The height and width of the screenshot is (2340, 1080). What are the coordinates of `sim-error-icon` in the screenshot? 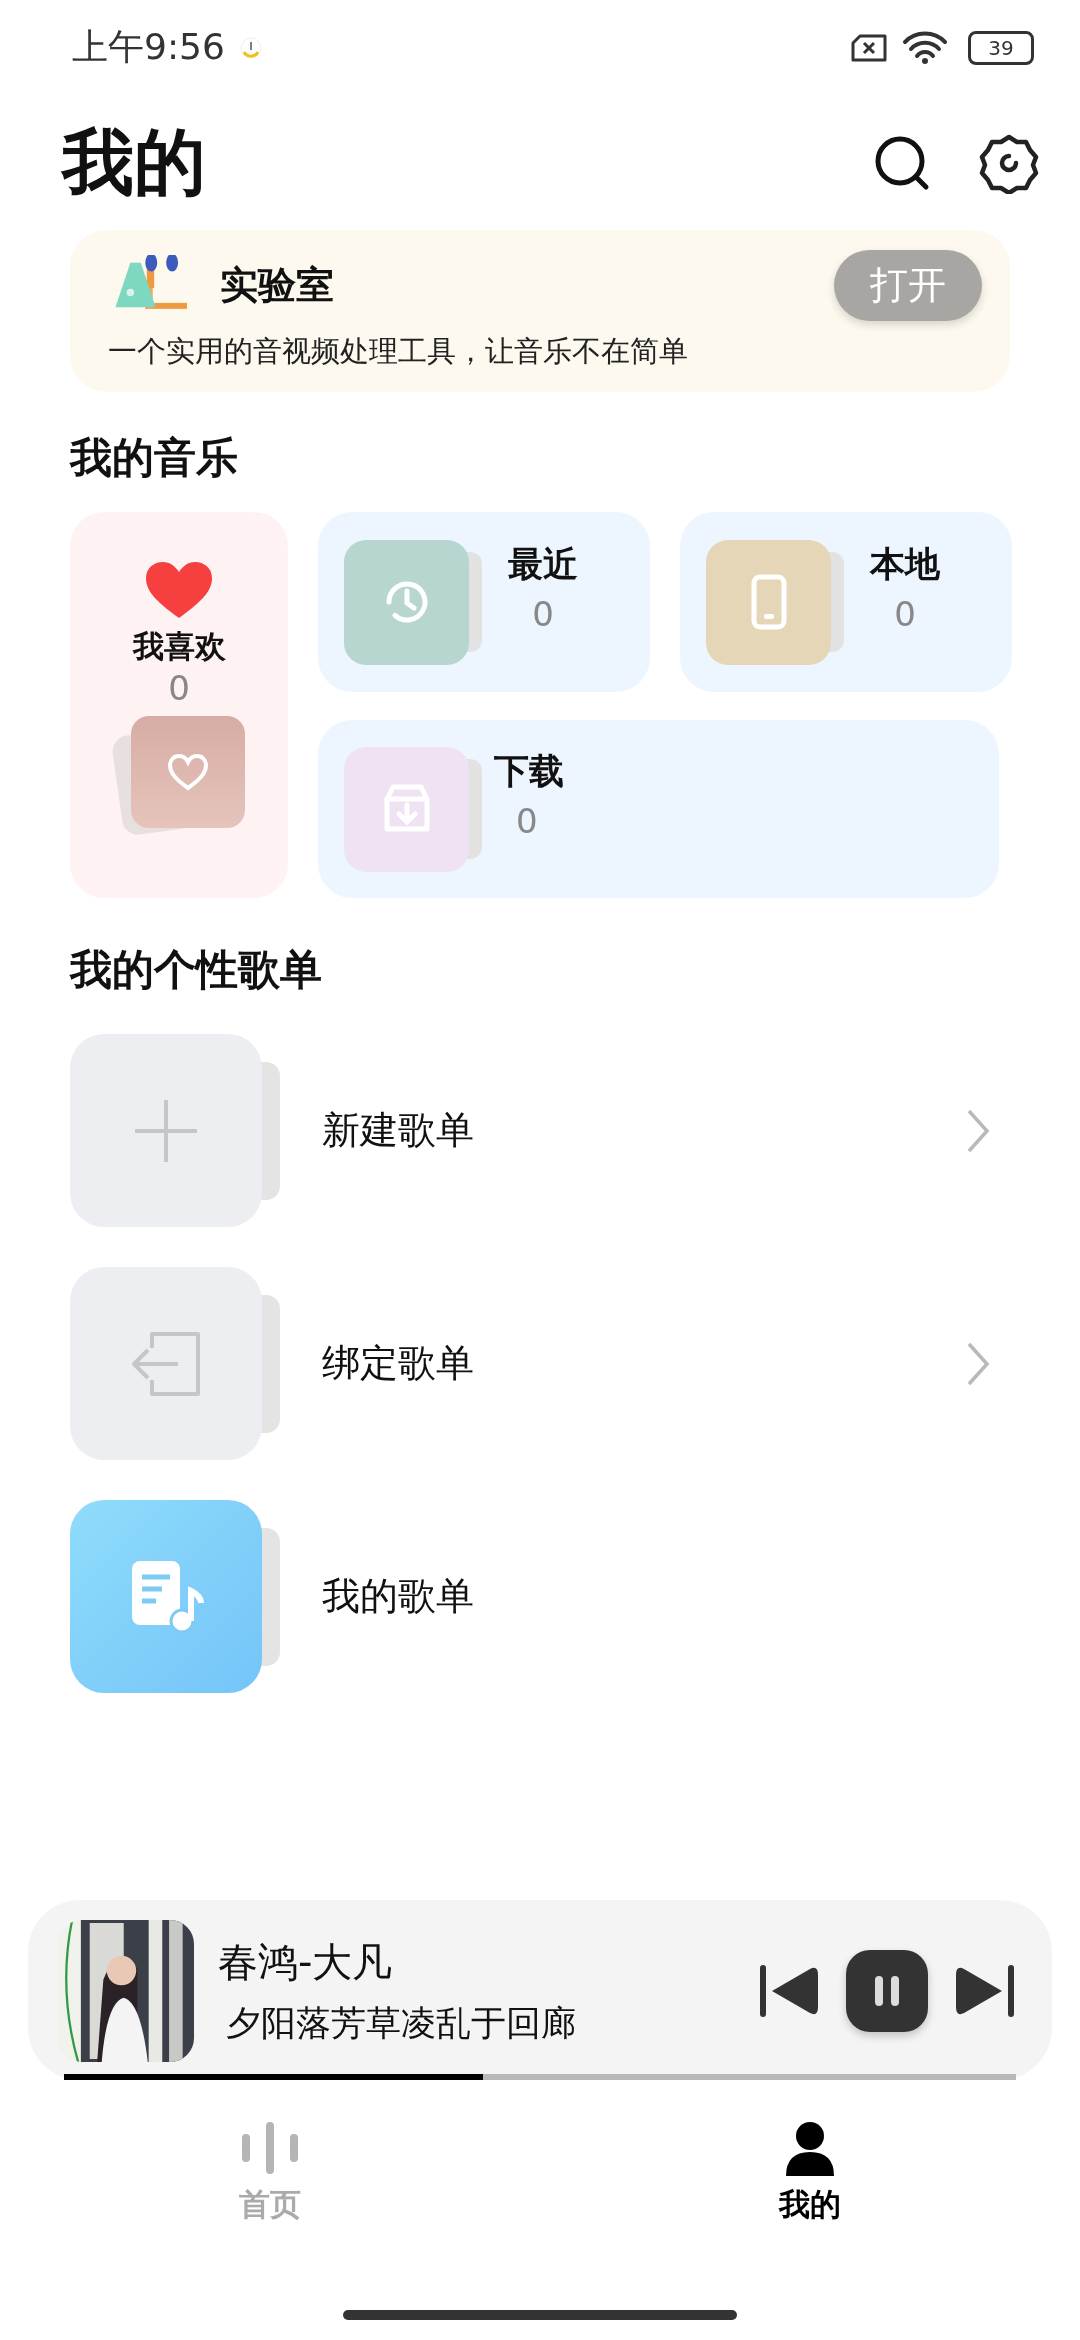 It's located at (869, 47).